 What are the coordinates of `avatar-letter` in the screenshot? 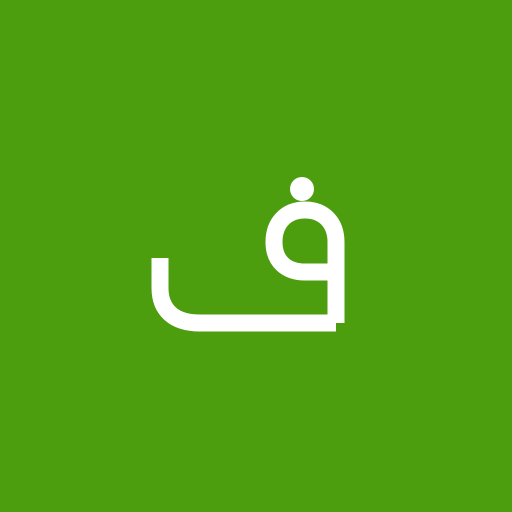 It's located at (248, 254).